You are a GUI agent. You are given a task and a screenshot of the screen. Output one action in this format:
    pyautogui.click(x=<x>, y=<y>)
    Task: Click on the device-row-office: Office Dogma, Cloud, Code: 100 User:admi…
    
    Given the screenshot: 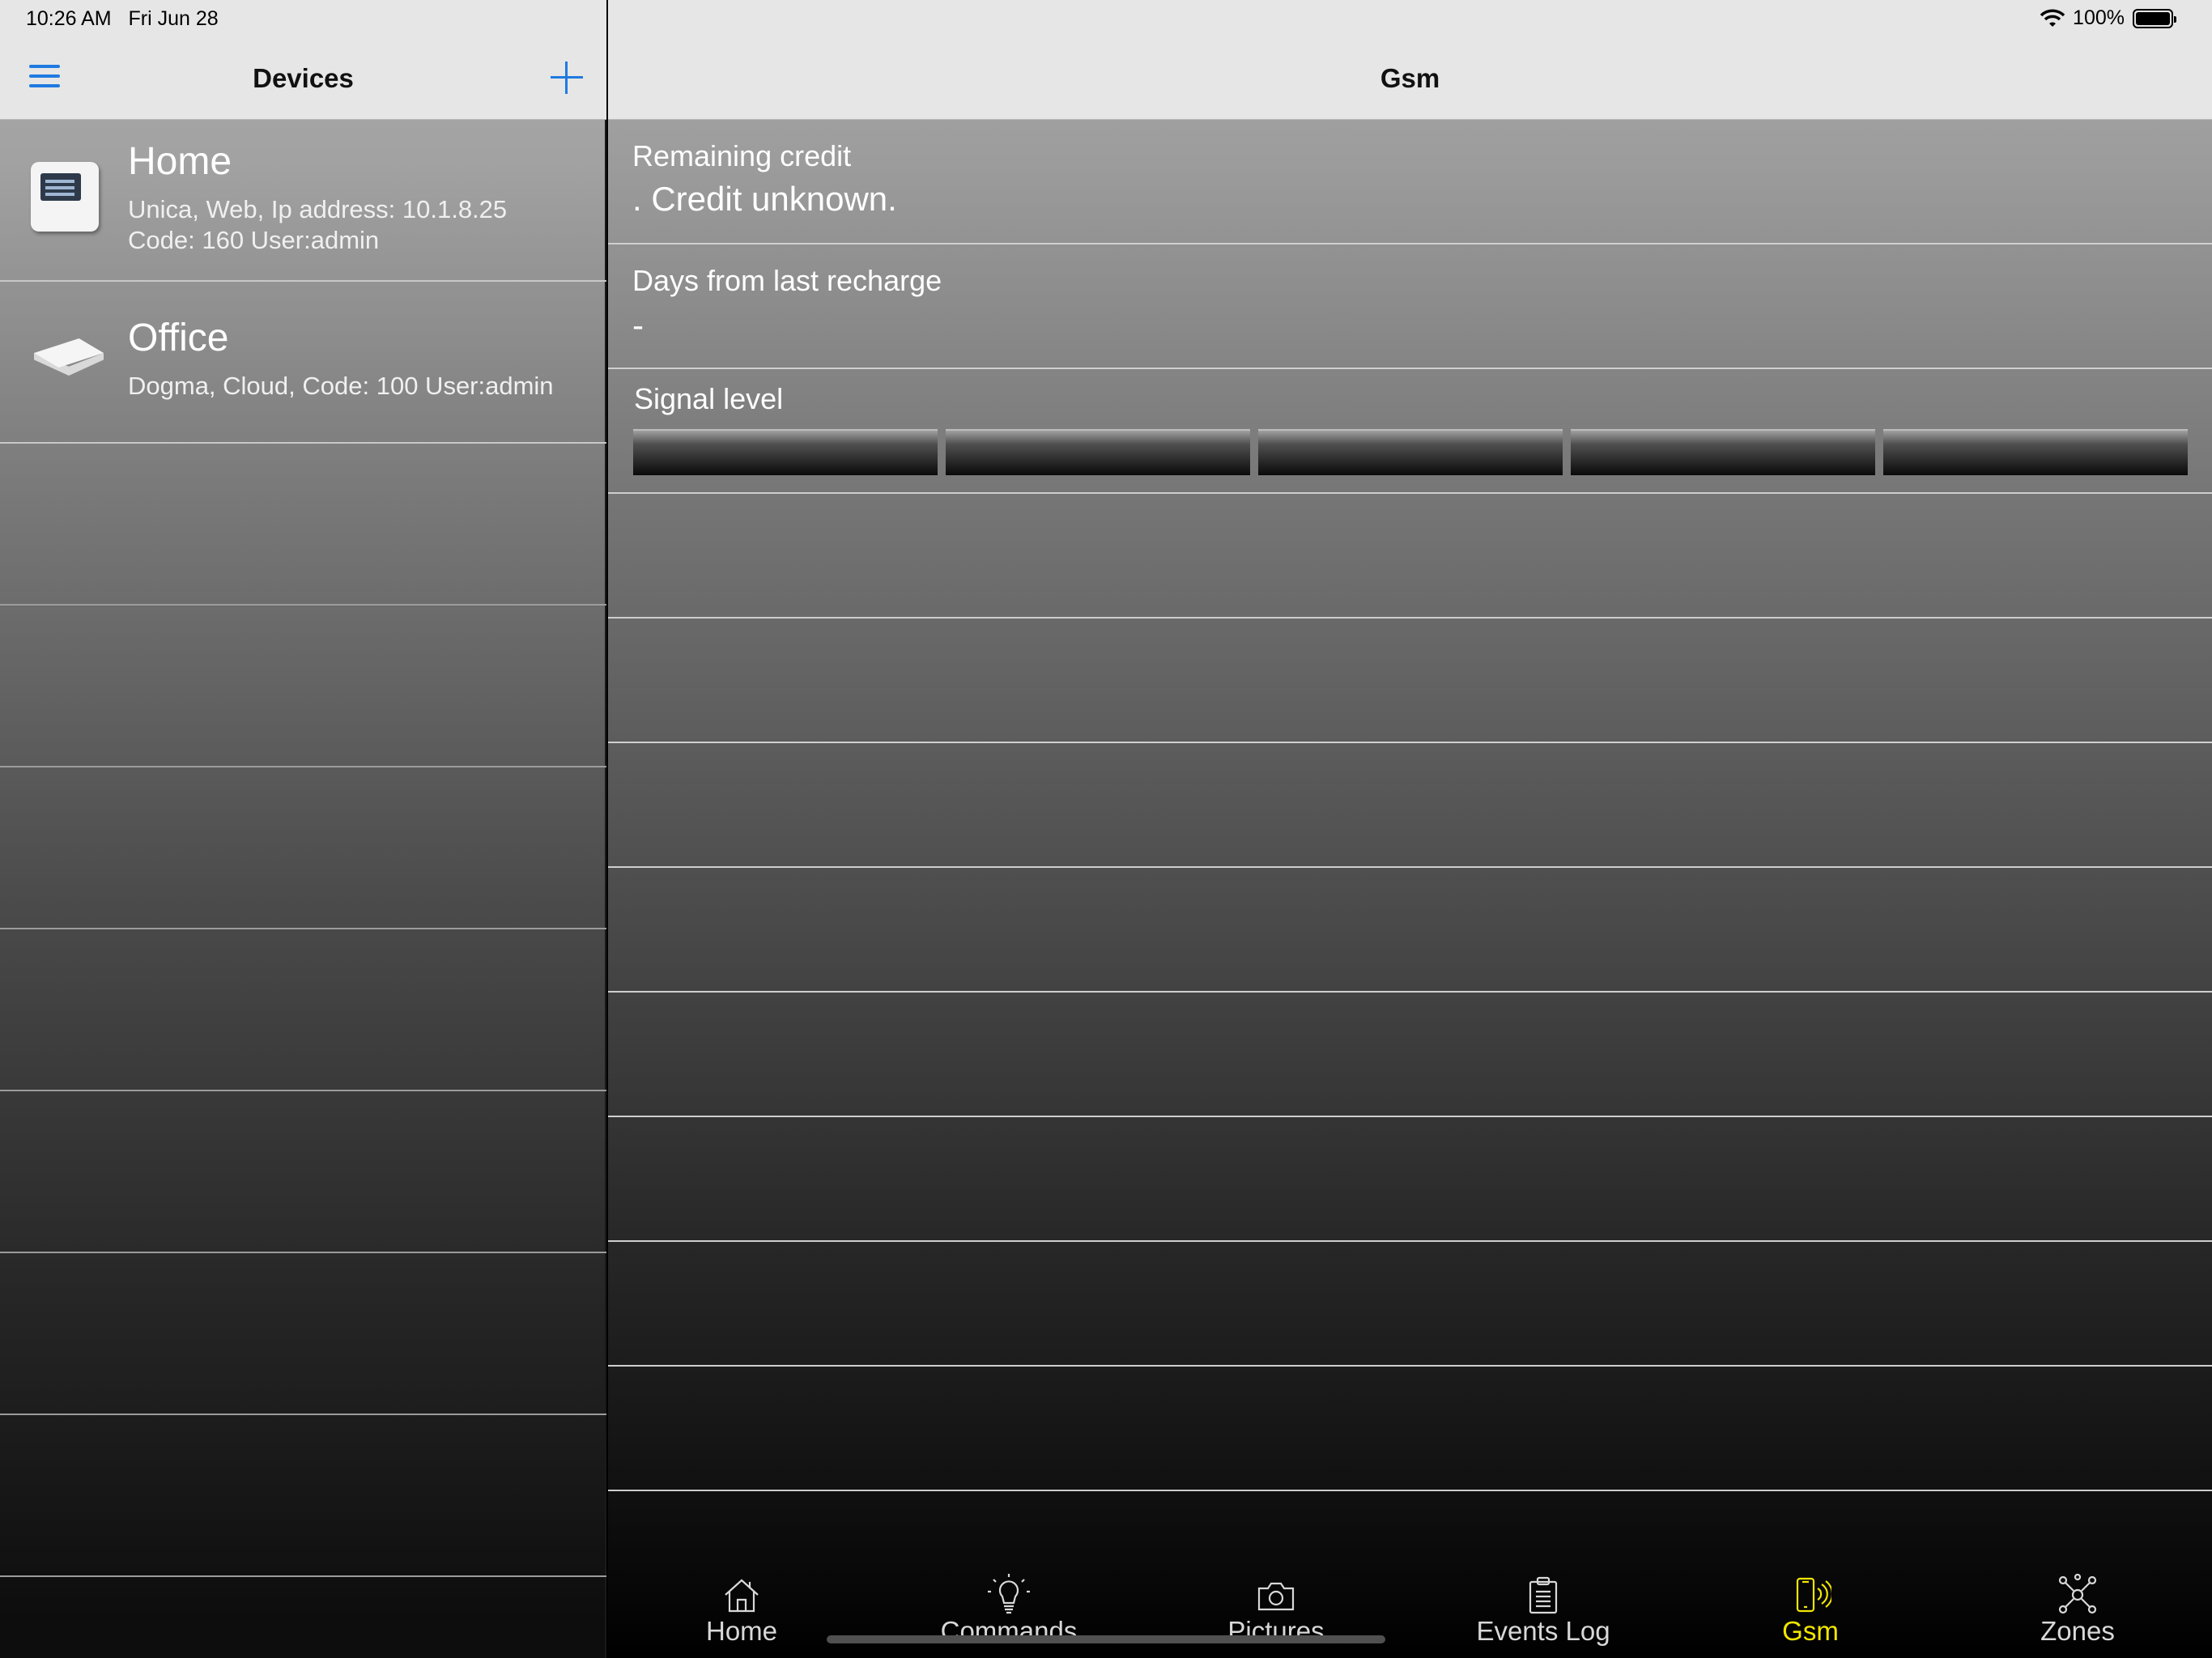 What is the action you would take?
    pyautogui.click(x=303, y=363)
    